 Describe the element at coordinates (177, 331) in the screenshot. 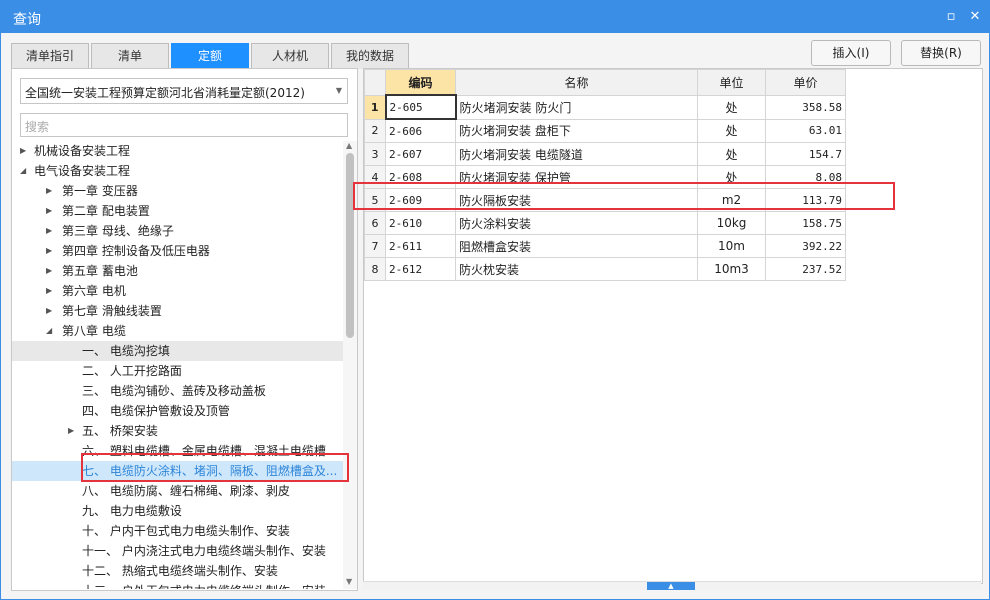

I see `tree-item: ◢ 第八章 电缆` at that location.